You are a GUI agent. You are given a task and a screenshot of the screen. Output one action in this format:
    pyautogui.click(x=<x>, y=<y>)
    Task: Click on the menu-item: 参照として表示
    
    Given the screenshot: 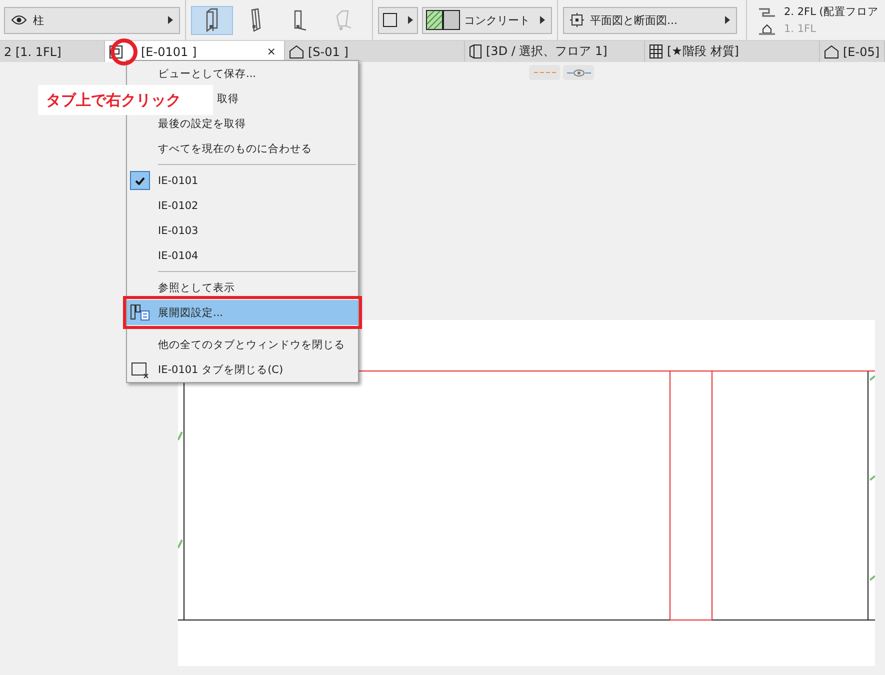 What is the action you would take?
    pyautogui.click(x=242, y=287)
    